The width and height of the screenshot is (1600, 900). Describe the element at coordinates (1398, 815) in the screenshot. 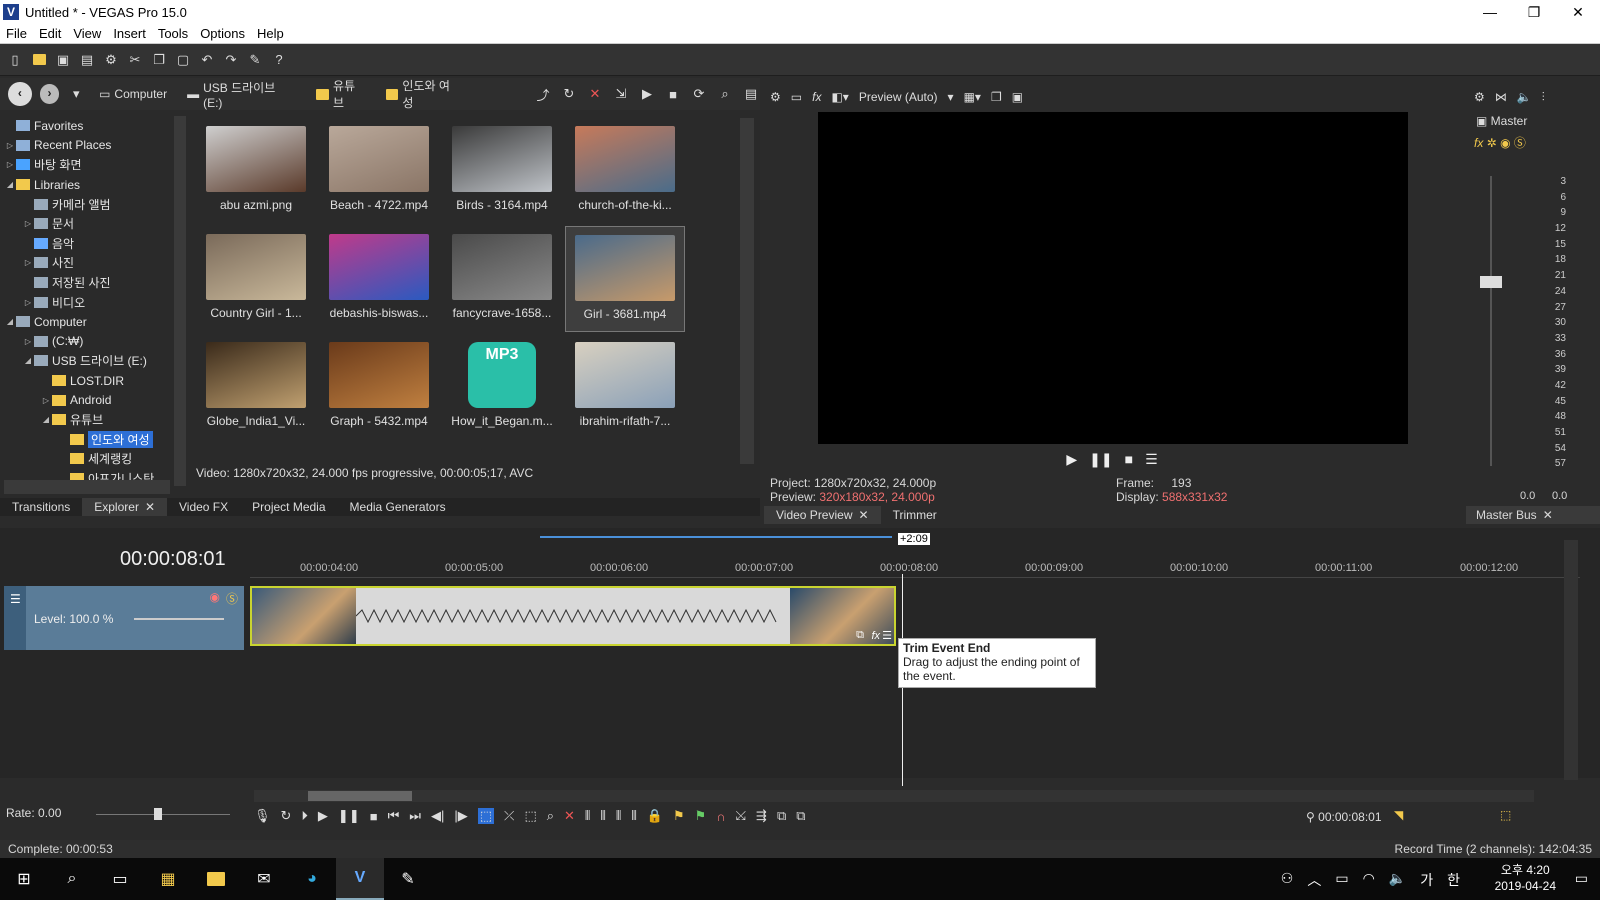

I see `marker-flag-icon: ◥` at that location.